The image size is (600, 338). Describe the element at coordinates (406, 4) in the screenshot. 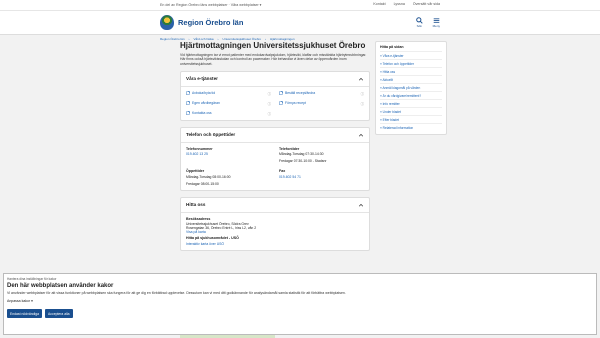

I see `utility-links: Kontakt Lyssna Översätt vår sida` at that location.